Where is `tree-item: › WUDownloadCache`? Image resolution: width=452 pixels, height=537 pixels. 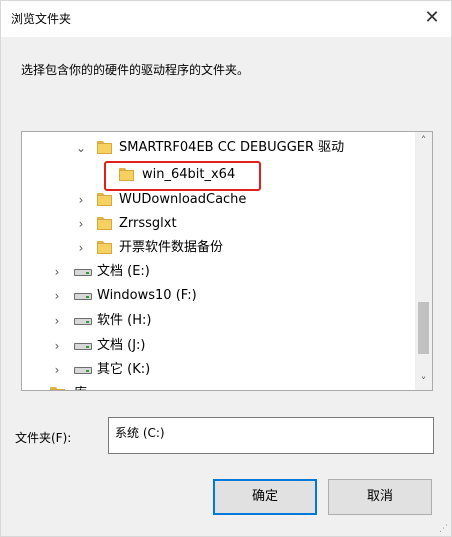
tree-item: › WUDownloadCache is located at coordinates (219, 200).